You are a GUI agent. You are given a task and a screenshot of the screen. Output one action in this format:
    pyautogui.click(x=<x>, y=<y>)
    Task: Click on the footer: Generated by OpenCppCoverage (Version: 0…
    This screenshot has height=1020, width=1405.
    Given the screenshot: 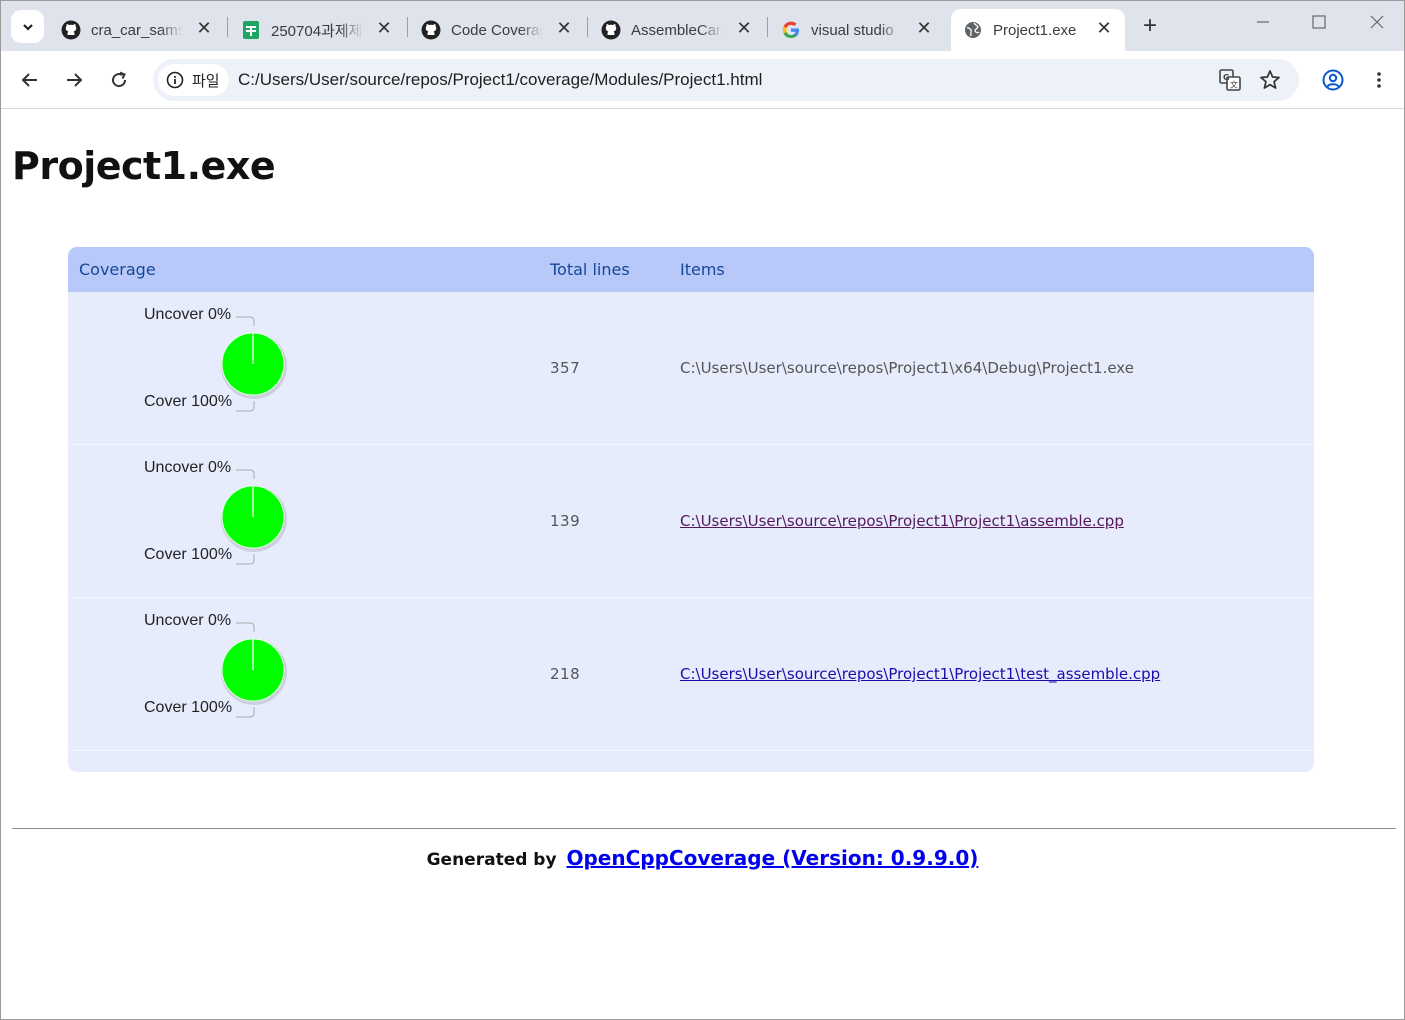 What is the action you would take?
    pyautogui.click(x=702, y=858)
    